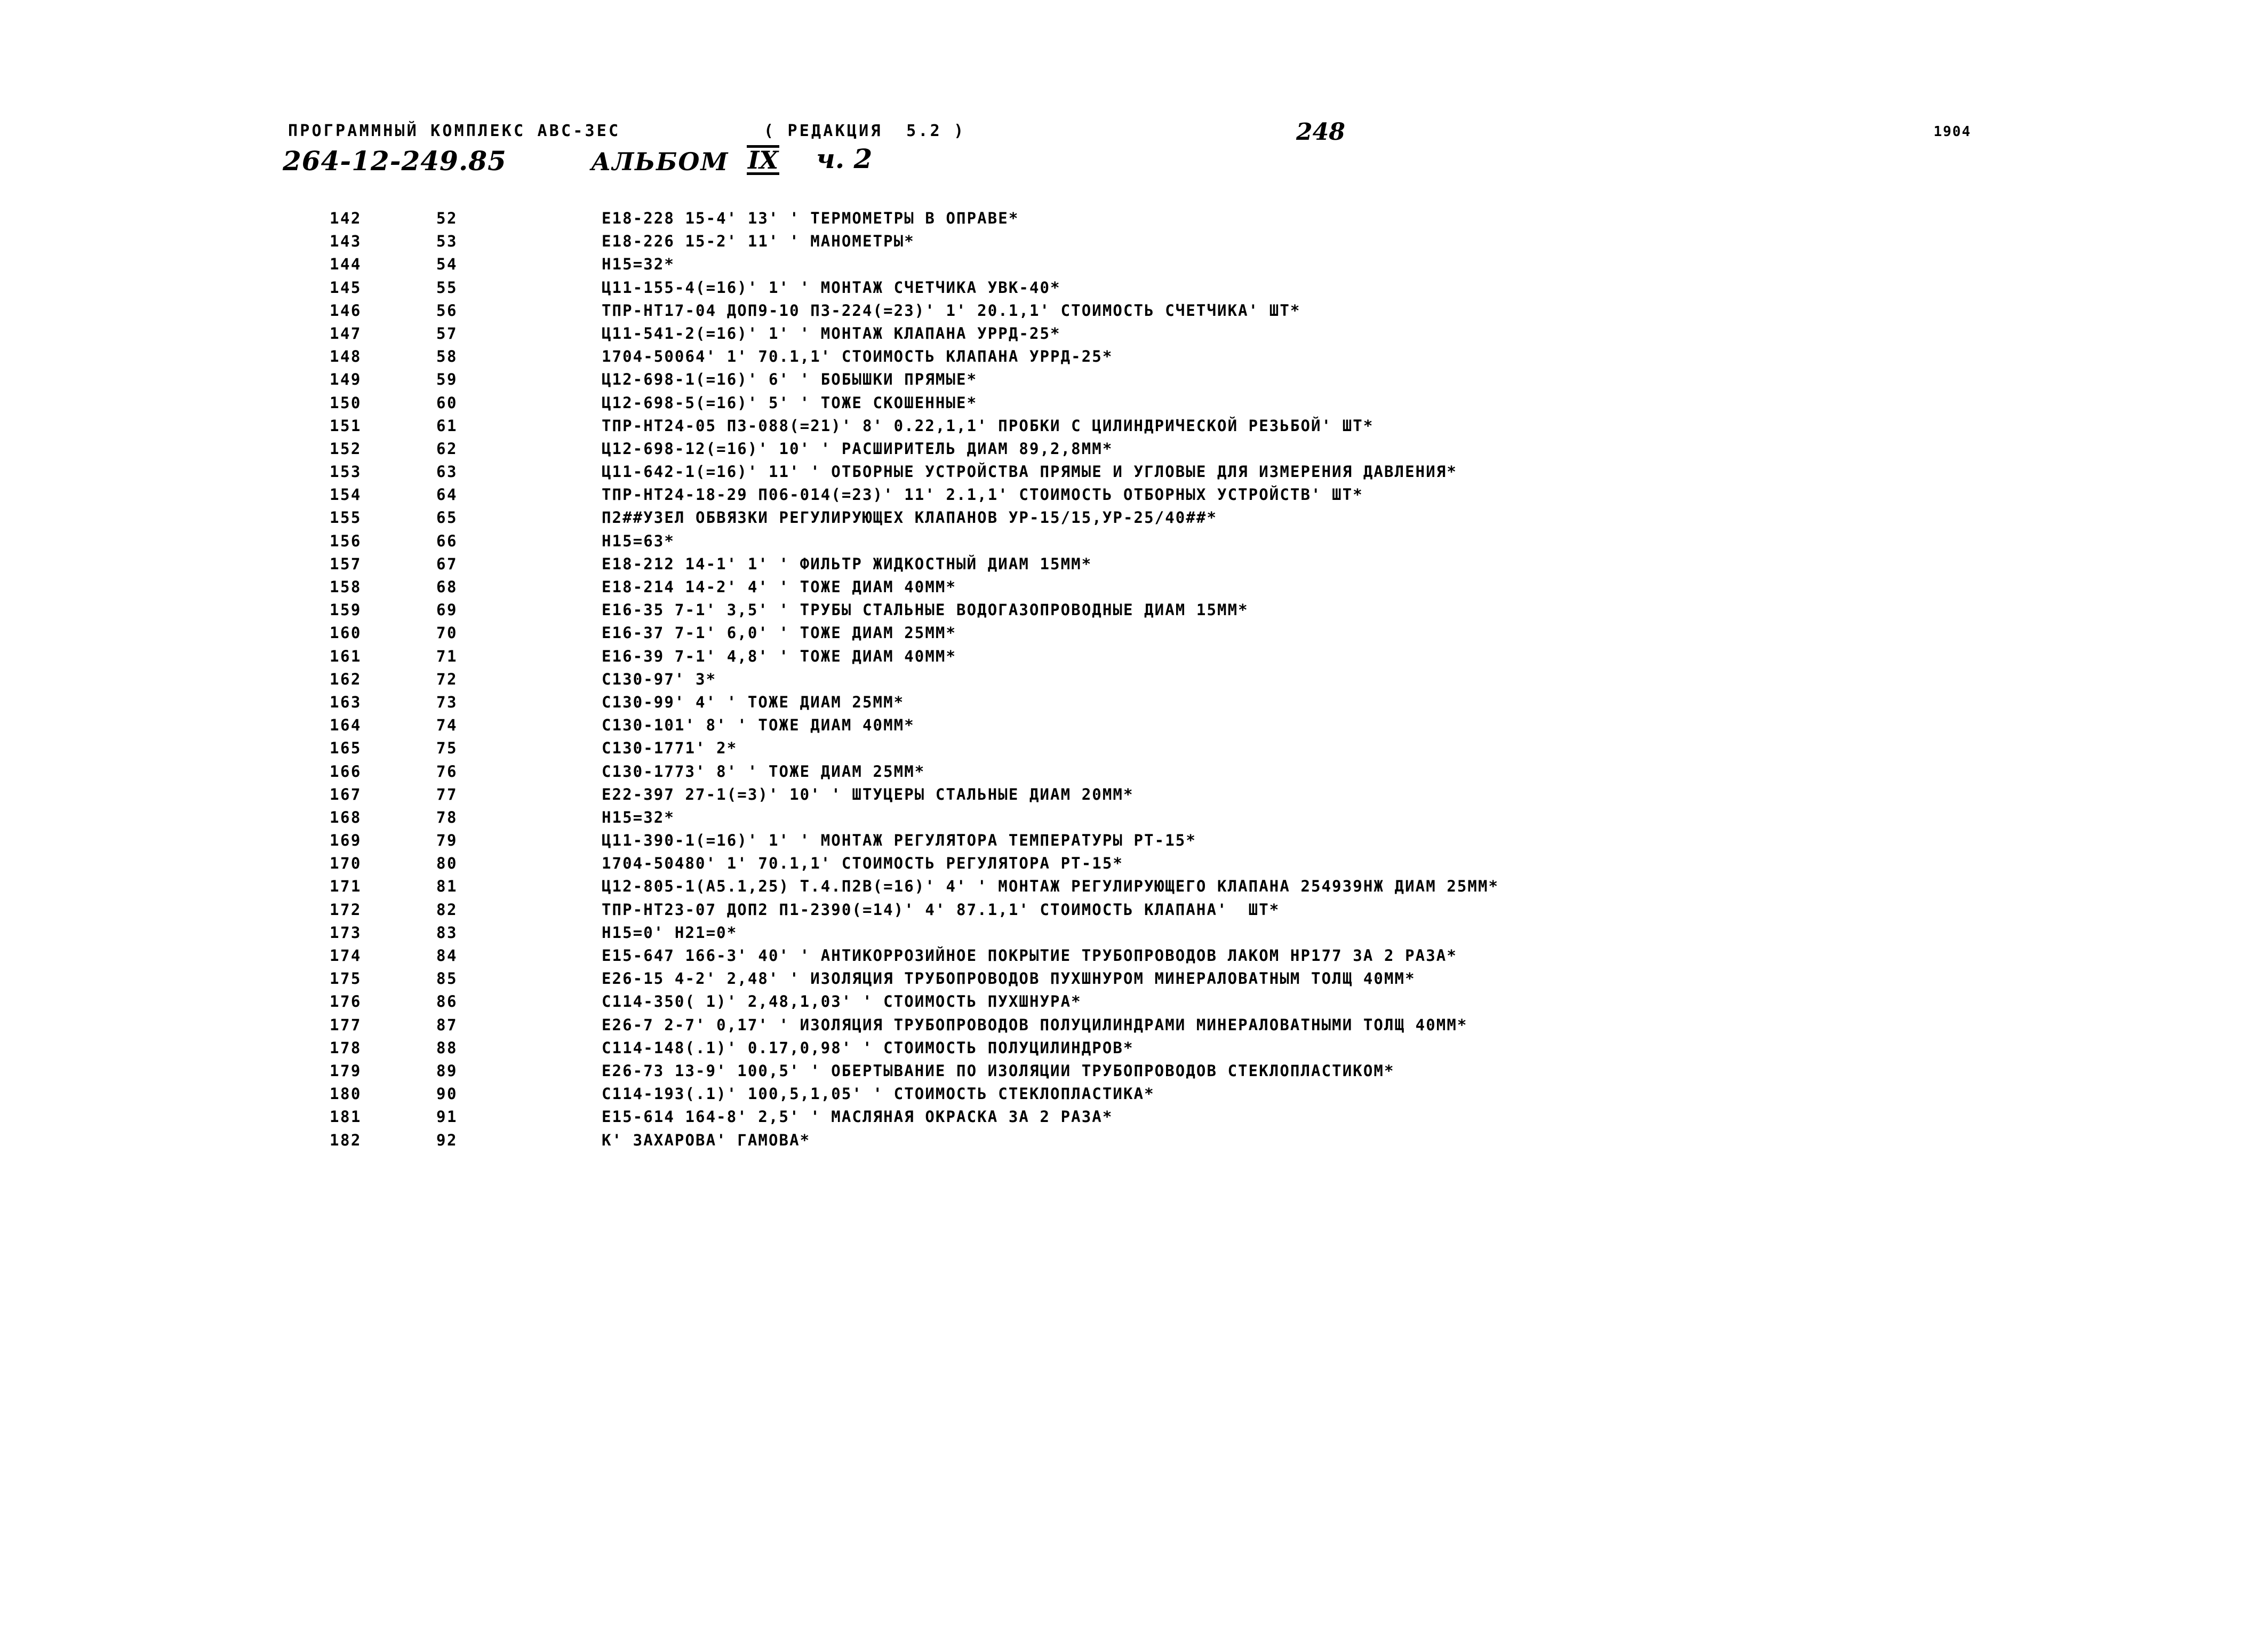 Image resolution: width=2268 pixels, height=1639 pixels. I want to click on row-source-text: Е18-214 14-2' 4' ' ТОЖЕ ДИАМ 40ММ*, so click(780, 587).